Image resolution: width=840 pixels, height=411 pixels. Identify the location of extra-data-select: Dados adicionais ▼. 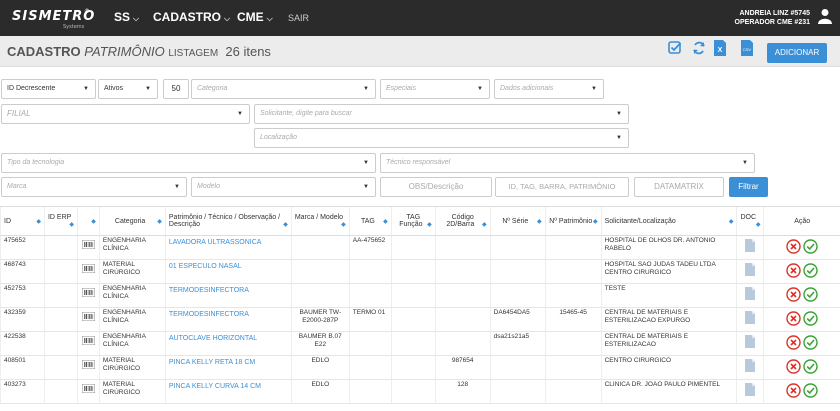
(549, 89).